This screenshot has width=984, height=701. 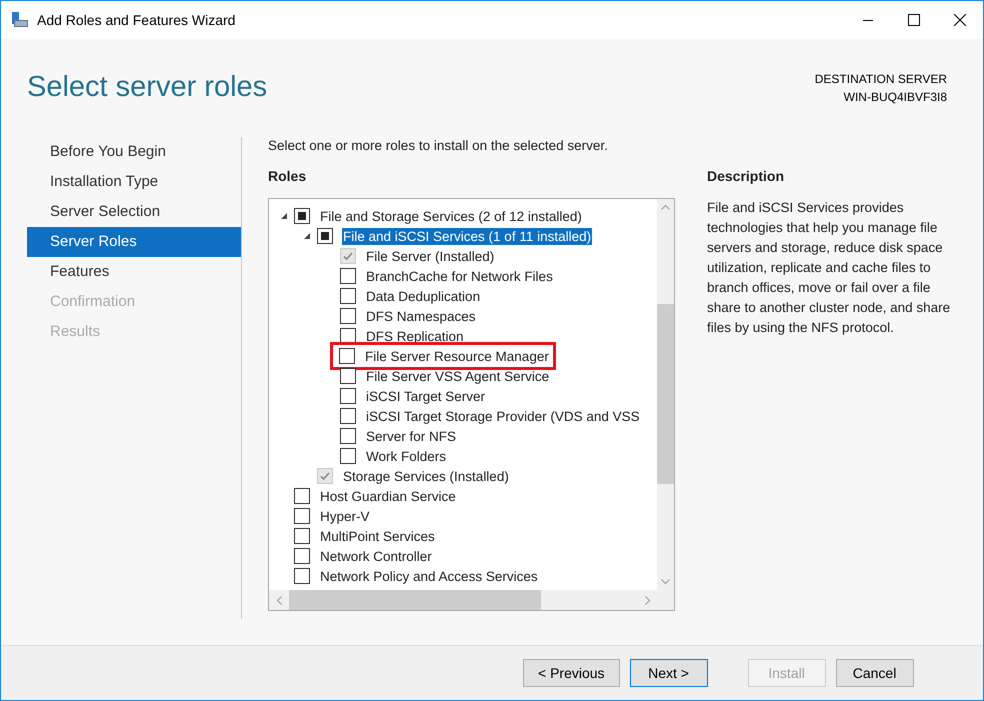 What do you see at coordinates (388, 496) in the screenshot?
I see `role-label: Host Guardian Service` at bounding box center [388, 496].